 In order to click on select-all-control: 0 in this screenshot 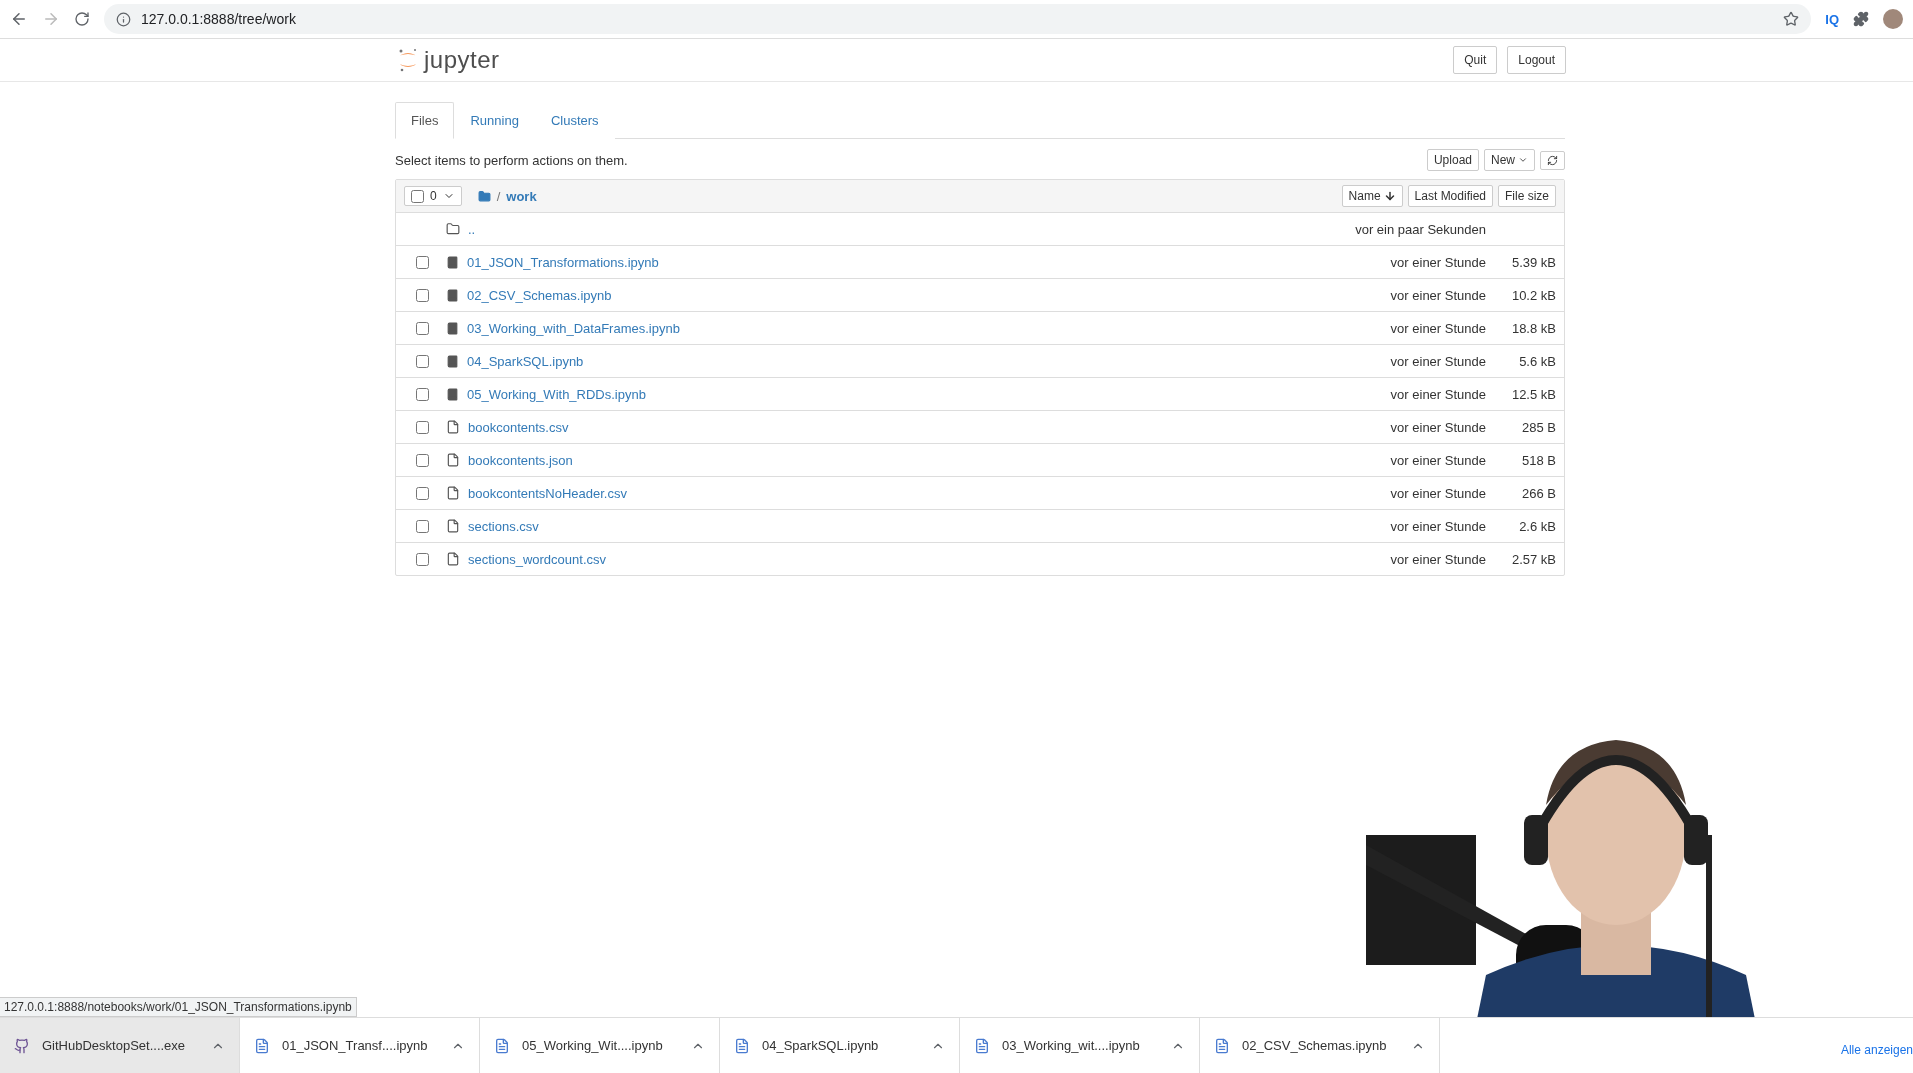, I will do `click(433, 196)`.